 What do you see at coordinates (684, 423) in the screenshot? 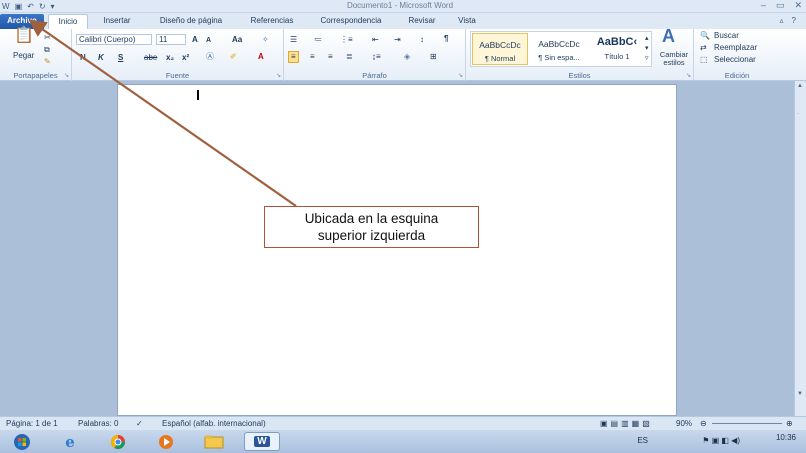
I see `zoom-level: 90%` at bounding box center [684, 423].